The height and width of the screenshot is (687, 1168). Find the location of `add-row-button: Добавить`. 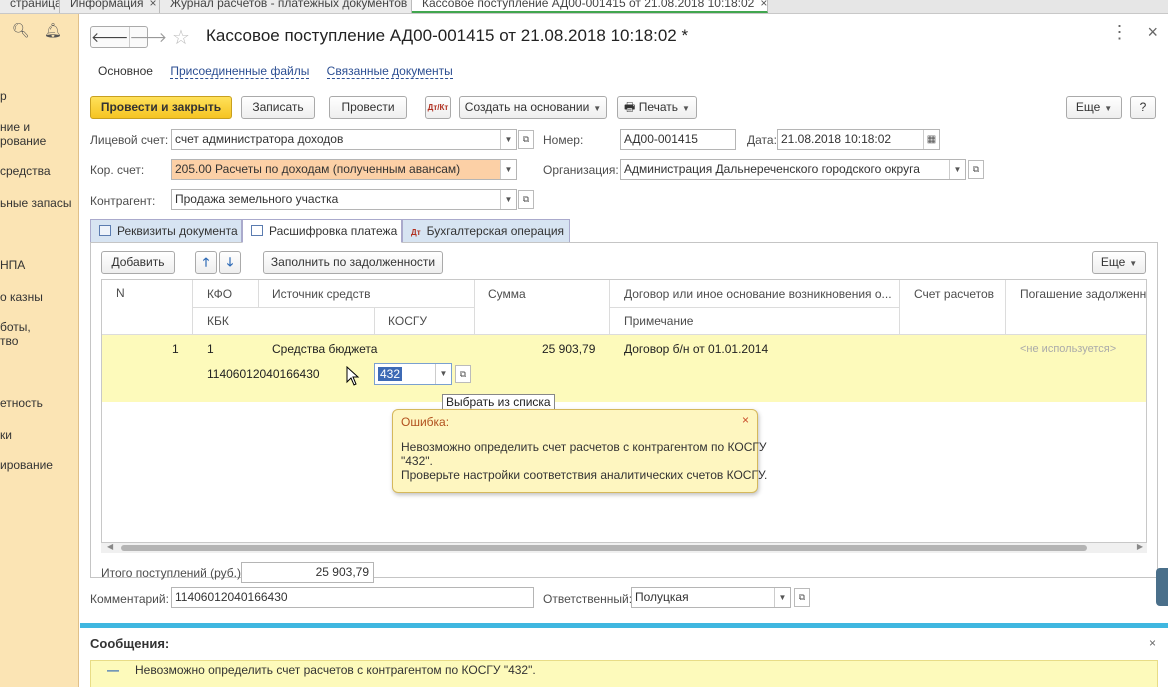

add-row-button: Добавить is located at coordinates (138, 262).